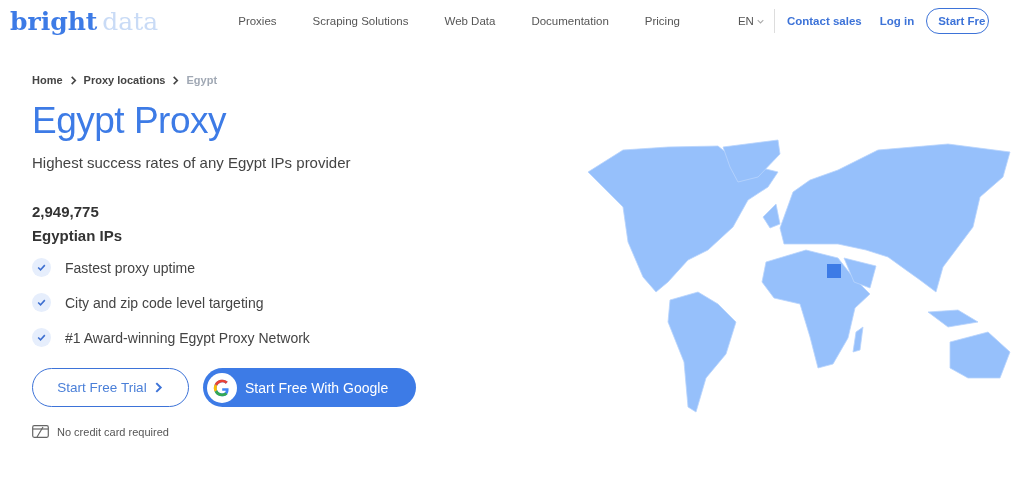  I want to click on feature-text: City and zip code level targeting, so click(164, 302).